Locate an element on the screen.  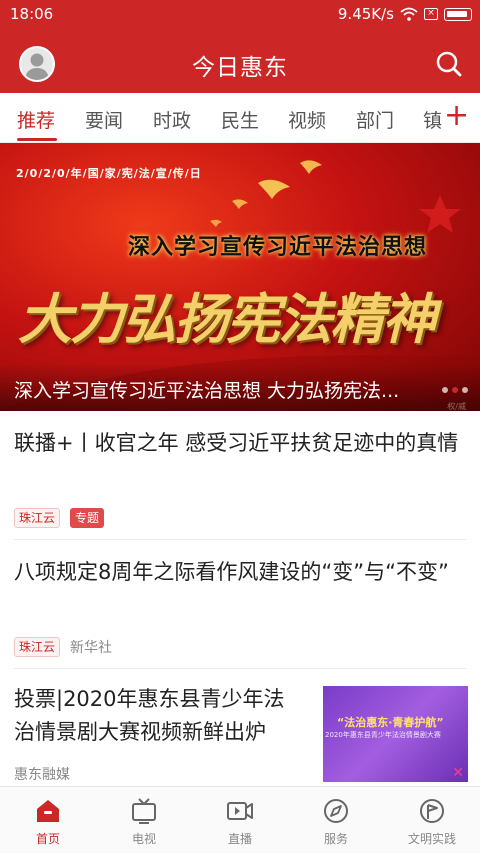
nav-civilization: 文明实践 is located at coordinates (432, 820).